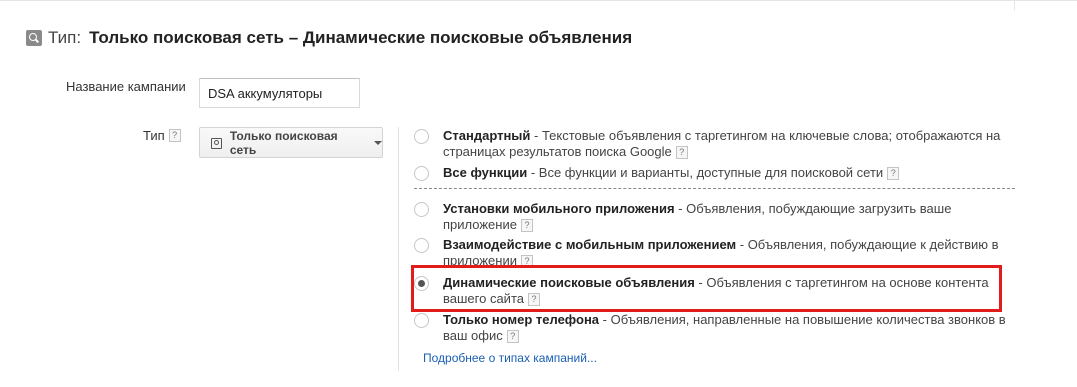 The width and height of the screenshot is (1077, 387). What do you see at coordinates (714, 188) in the screenshot?
I see `options-divider` at bounding box center [714, 188].